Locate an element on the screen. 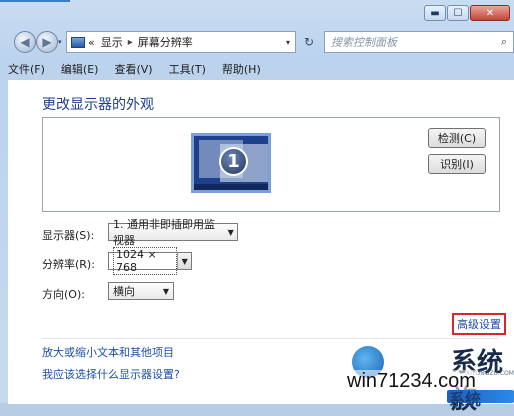 This screenshot has height=416, width=514. refresh-button: ↻ is located at coordinates (309, 42).